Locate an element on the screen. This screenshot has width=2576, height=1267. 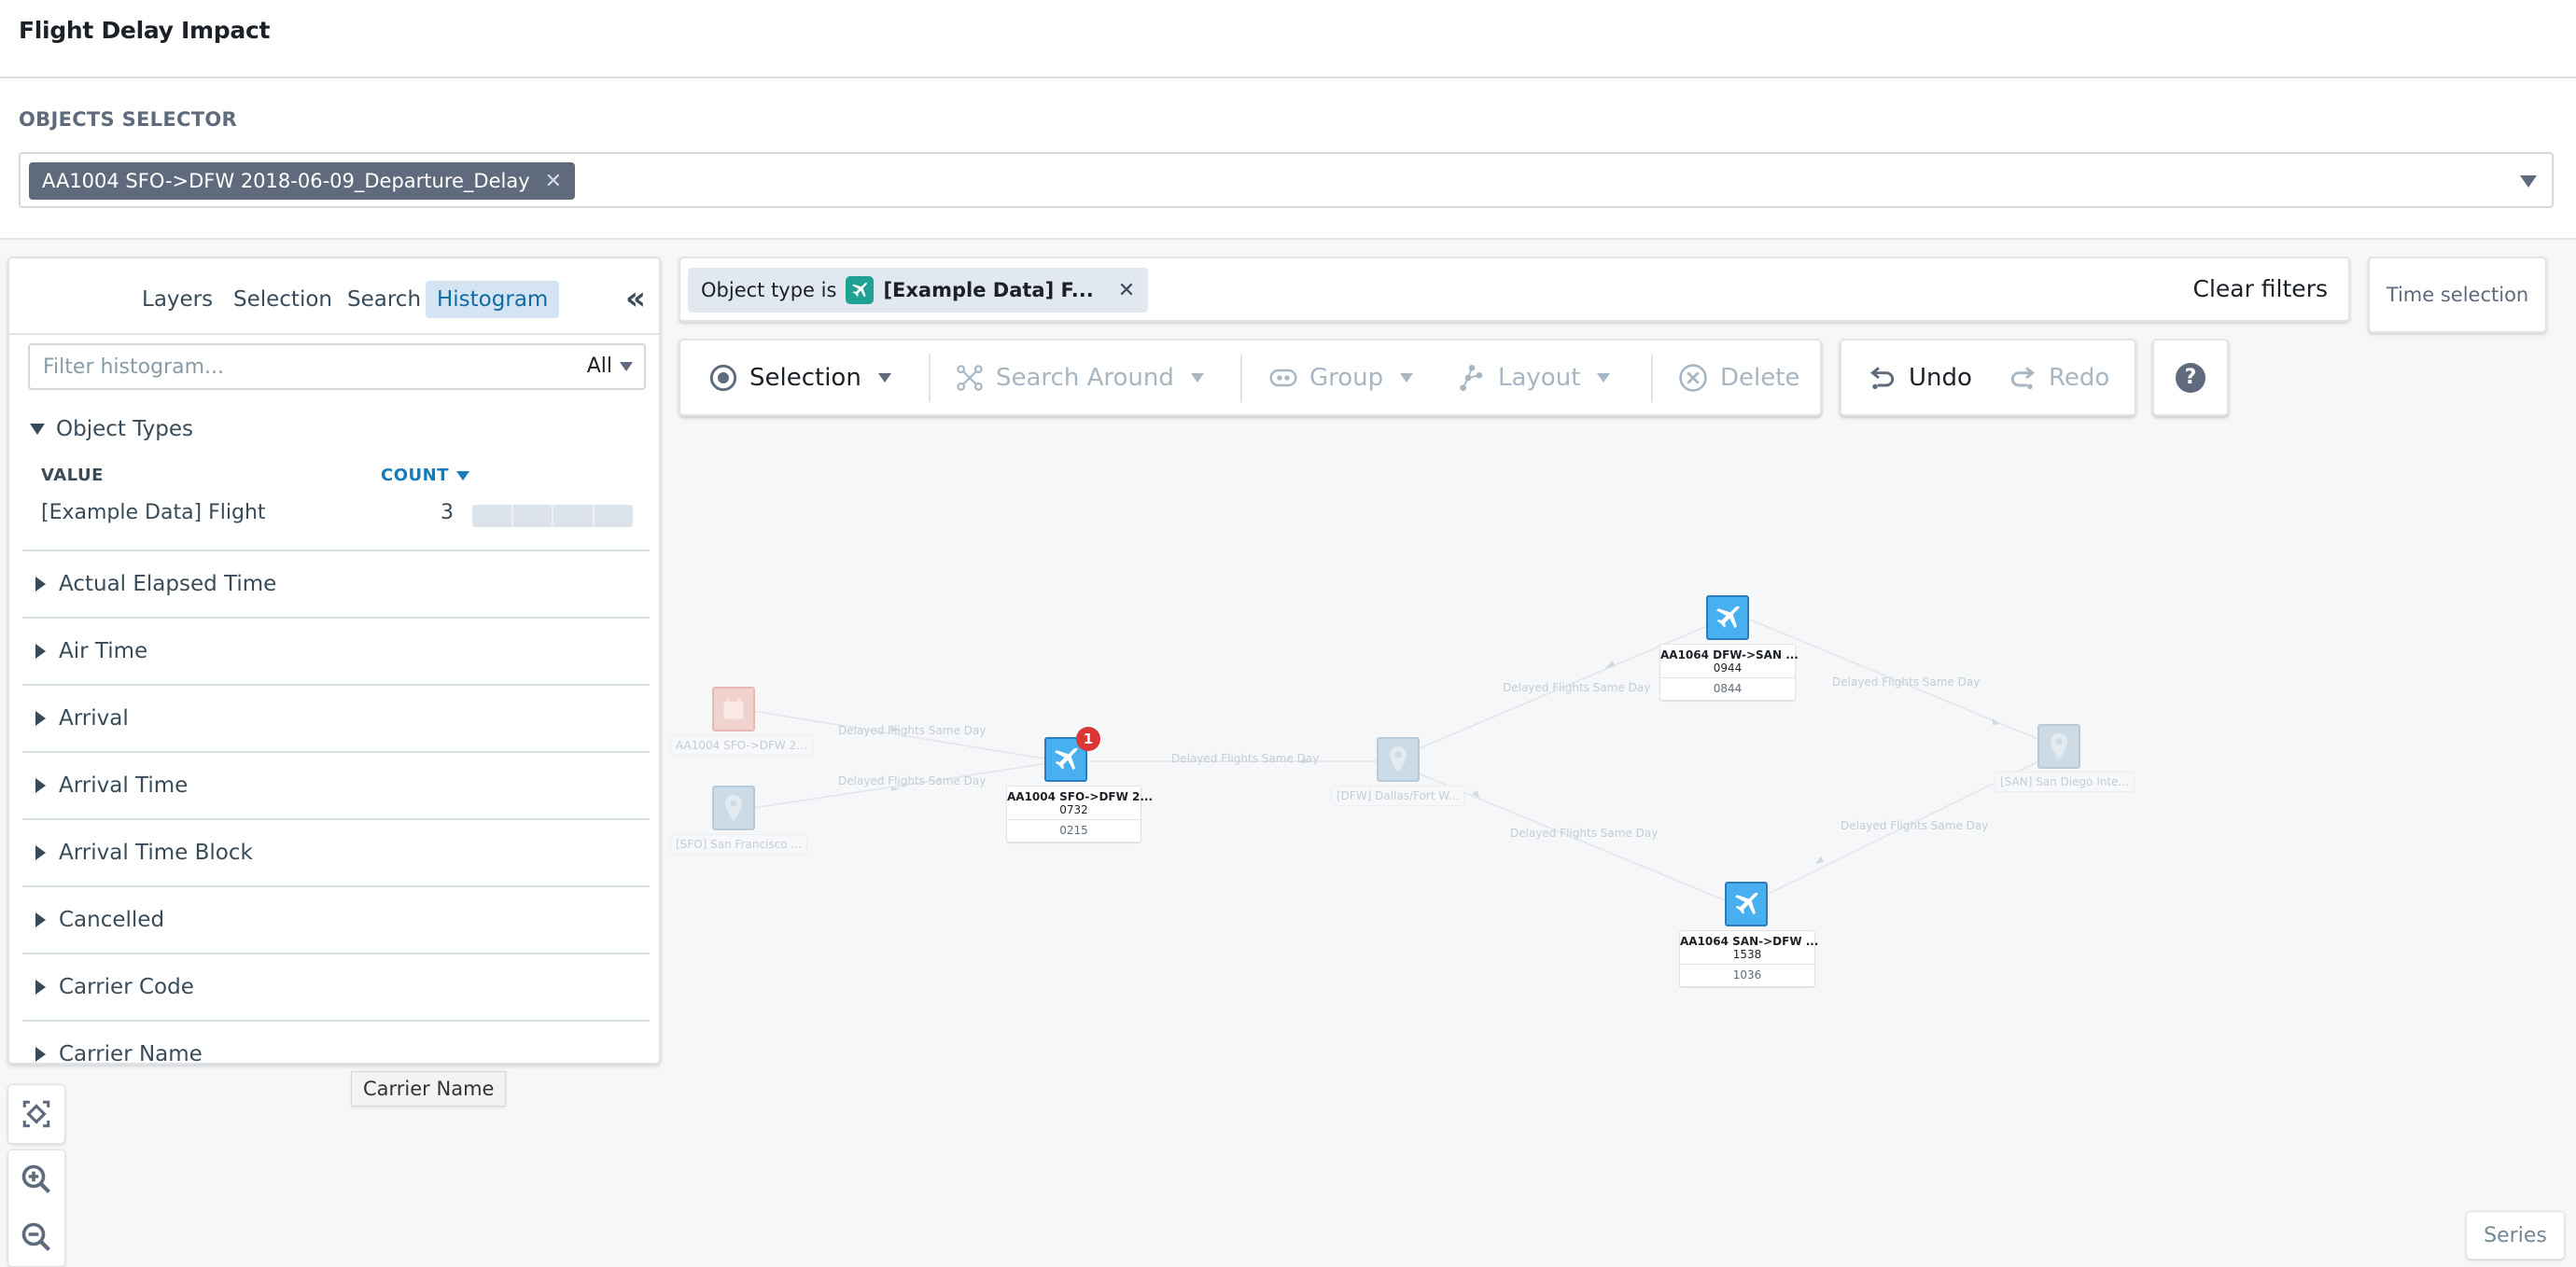
time-selection-button: Time selection is located at coordinates (2457, 295).